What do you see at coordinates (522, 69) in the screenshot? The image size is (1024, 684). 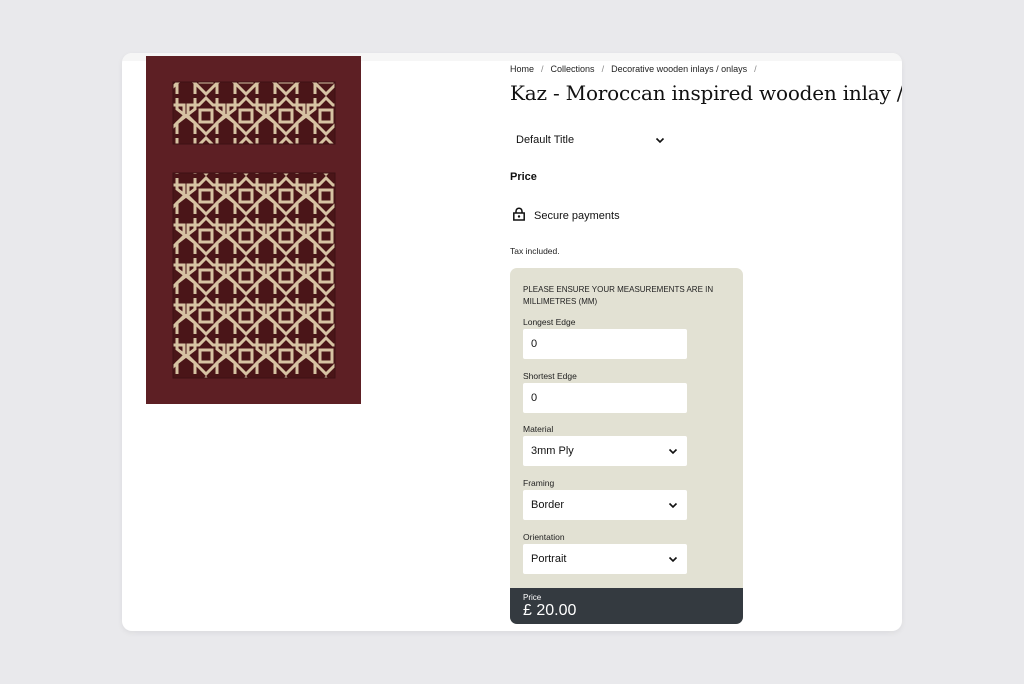 I see `breadcrumb-home: Home` at bounding box center [522, 69].